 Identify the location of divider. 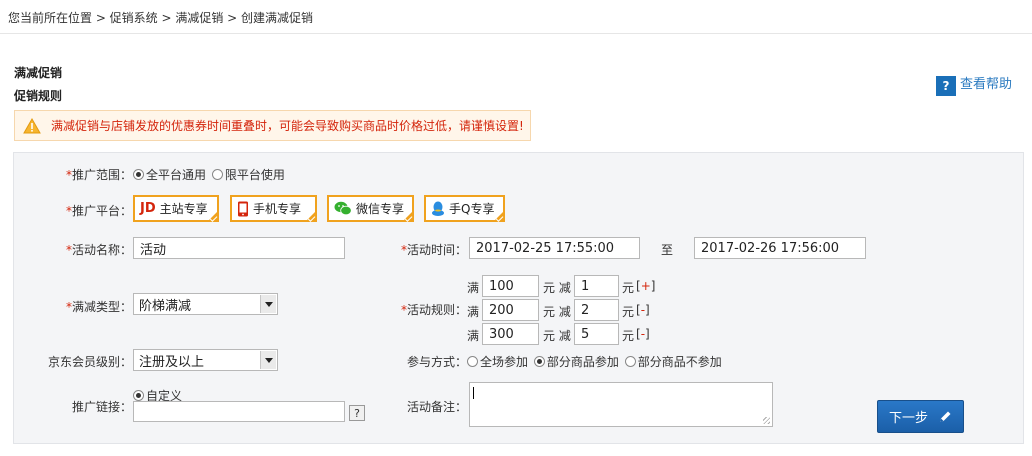
(516, 33).